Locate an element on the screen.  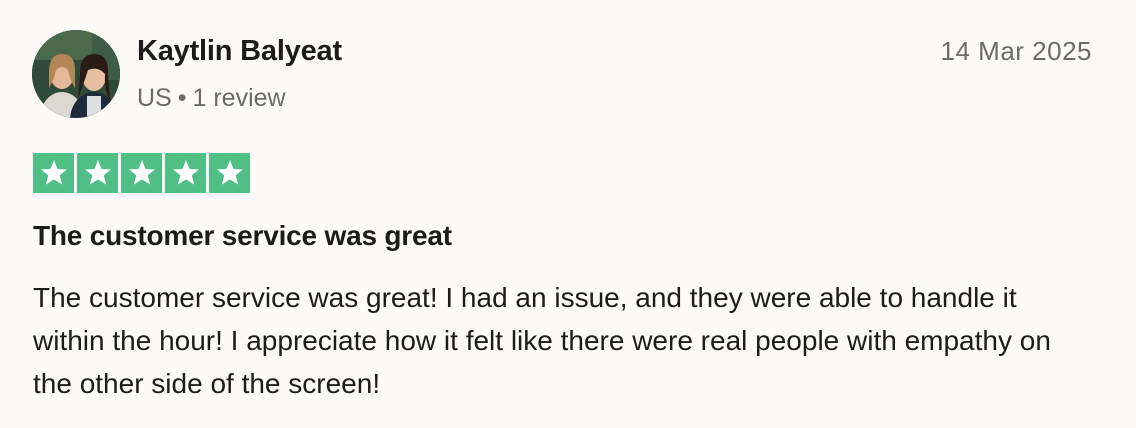
reviewer-name: Kaytlin Balyeat is located at coordinates (239, 51).